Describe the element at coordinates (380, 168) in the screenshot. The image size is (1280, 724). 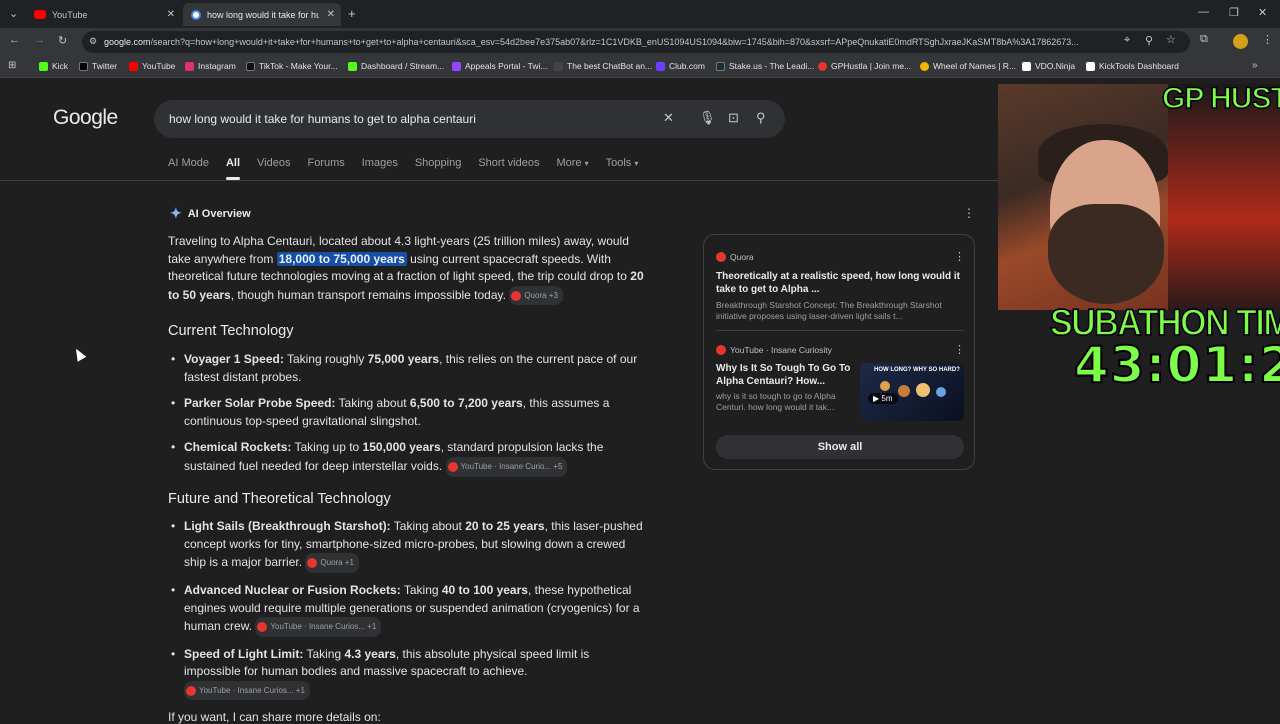
I see `tab-images: Images` at that location.